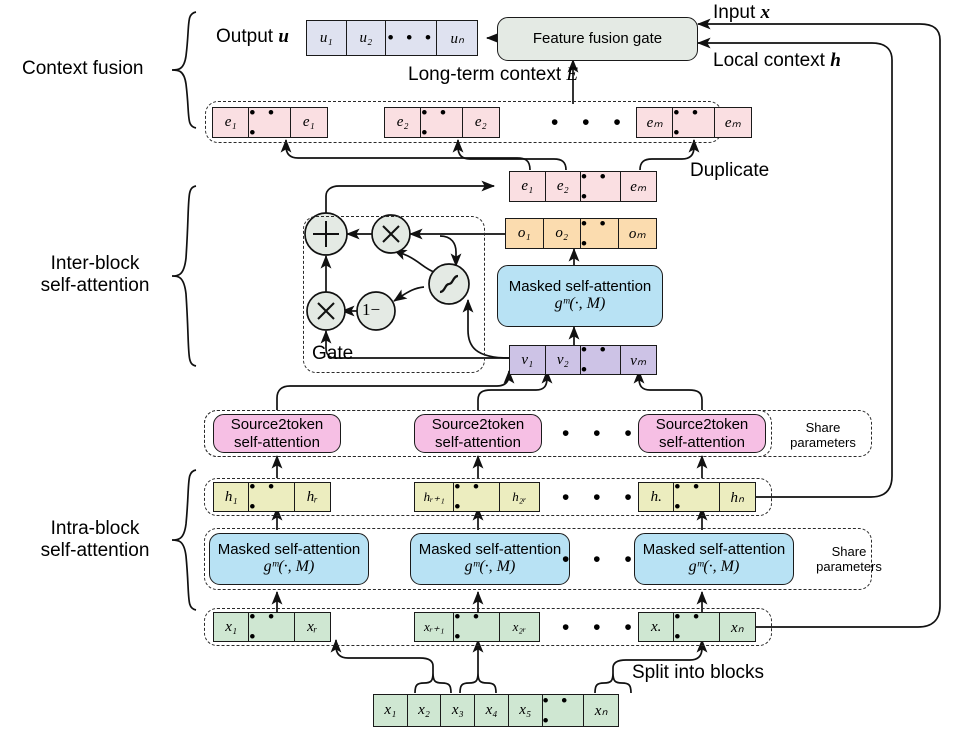 The height and width of the screenshot is (736, 974). Describe the element at coordinates (657, 497) in the screenshot. I see `h-cell: h.` at that location.